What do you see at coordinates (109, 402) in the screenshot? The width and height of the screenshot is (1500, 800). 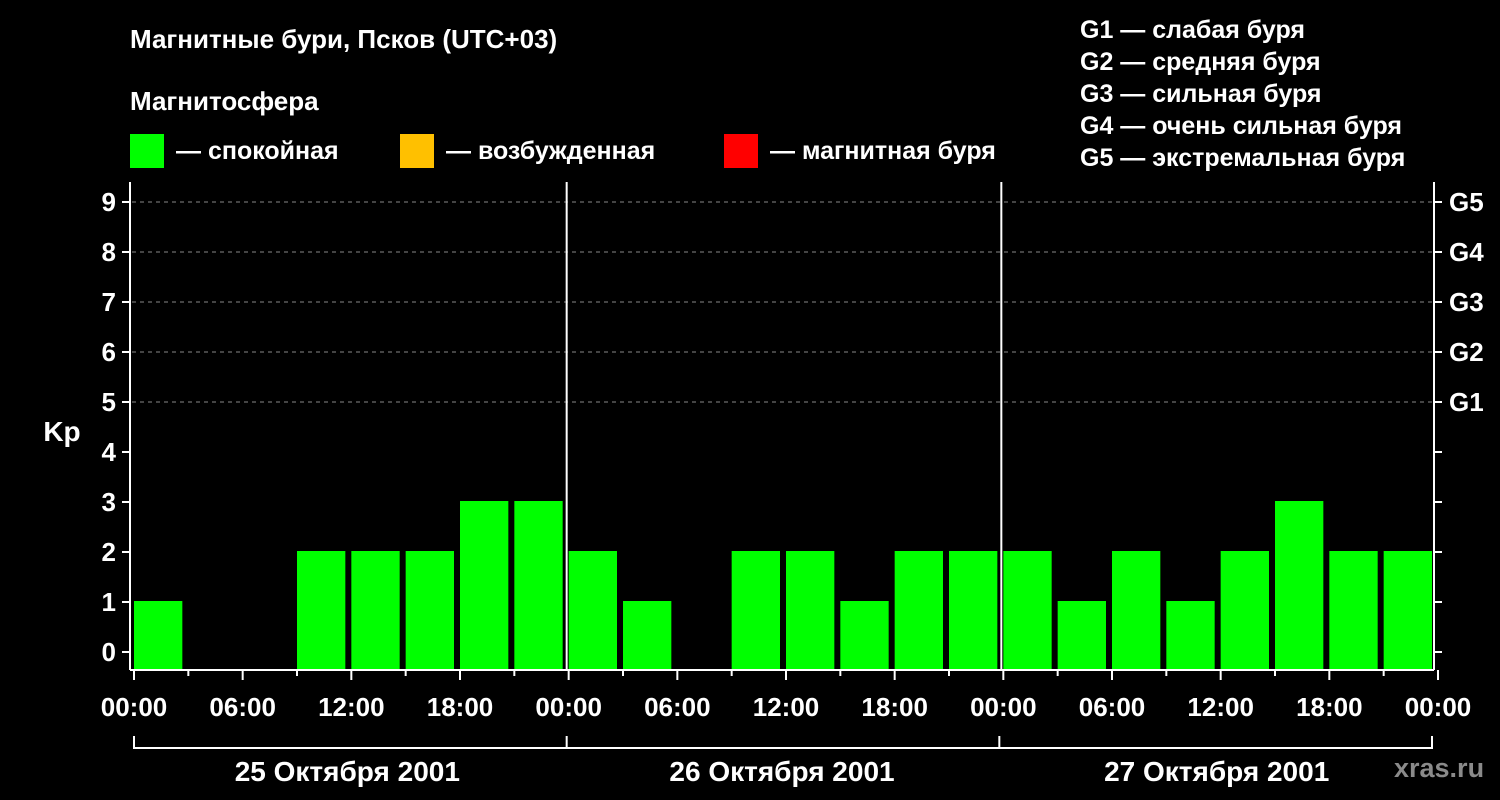 I see `y-tick-label: 5` at bounding box center [109, 402].